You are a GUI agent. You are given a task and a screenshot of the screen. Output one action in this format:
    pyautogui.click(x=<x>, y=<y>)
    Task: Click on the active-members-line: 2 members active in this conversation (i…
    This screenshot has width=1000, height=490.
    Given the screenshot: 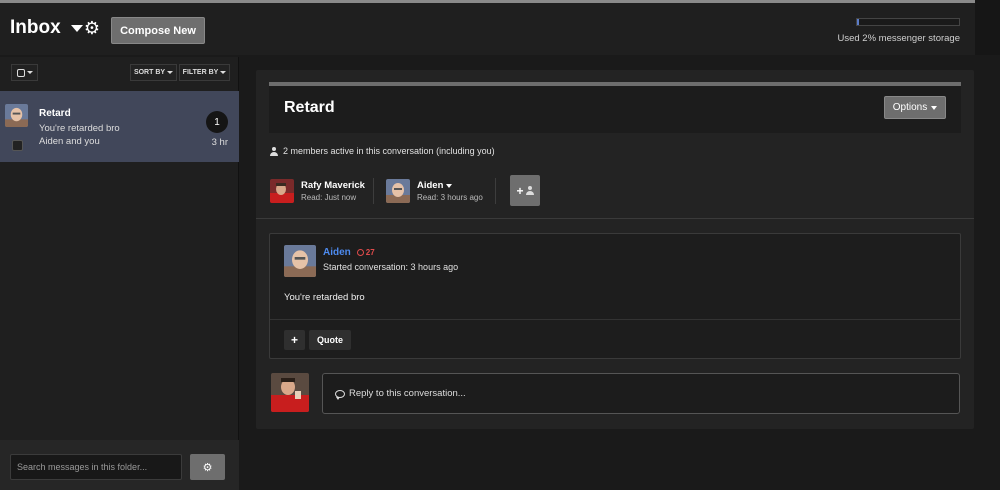 What is the action you would take?
    pyautogui.click(x=382, y=151)
    